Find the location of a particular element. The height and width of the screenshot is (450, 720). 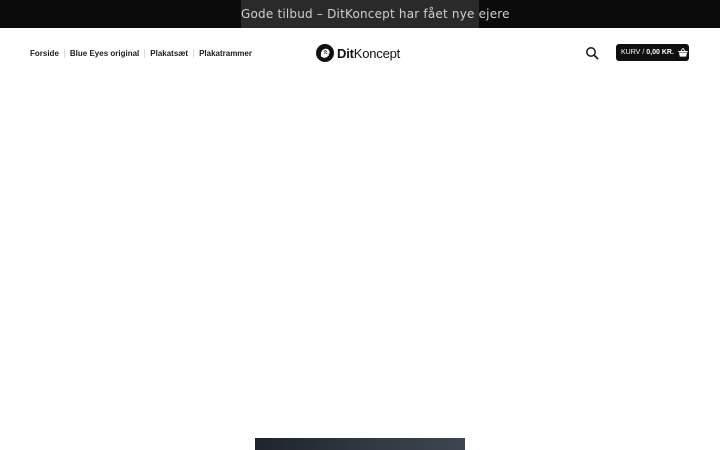

nav-item-blue-eyes-original: Blue Eyes original is located at coordinates (104, 53).